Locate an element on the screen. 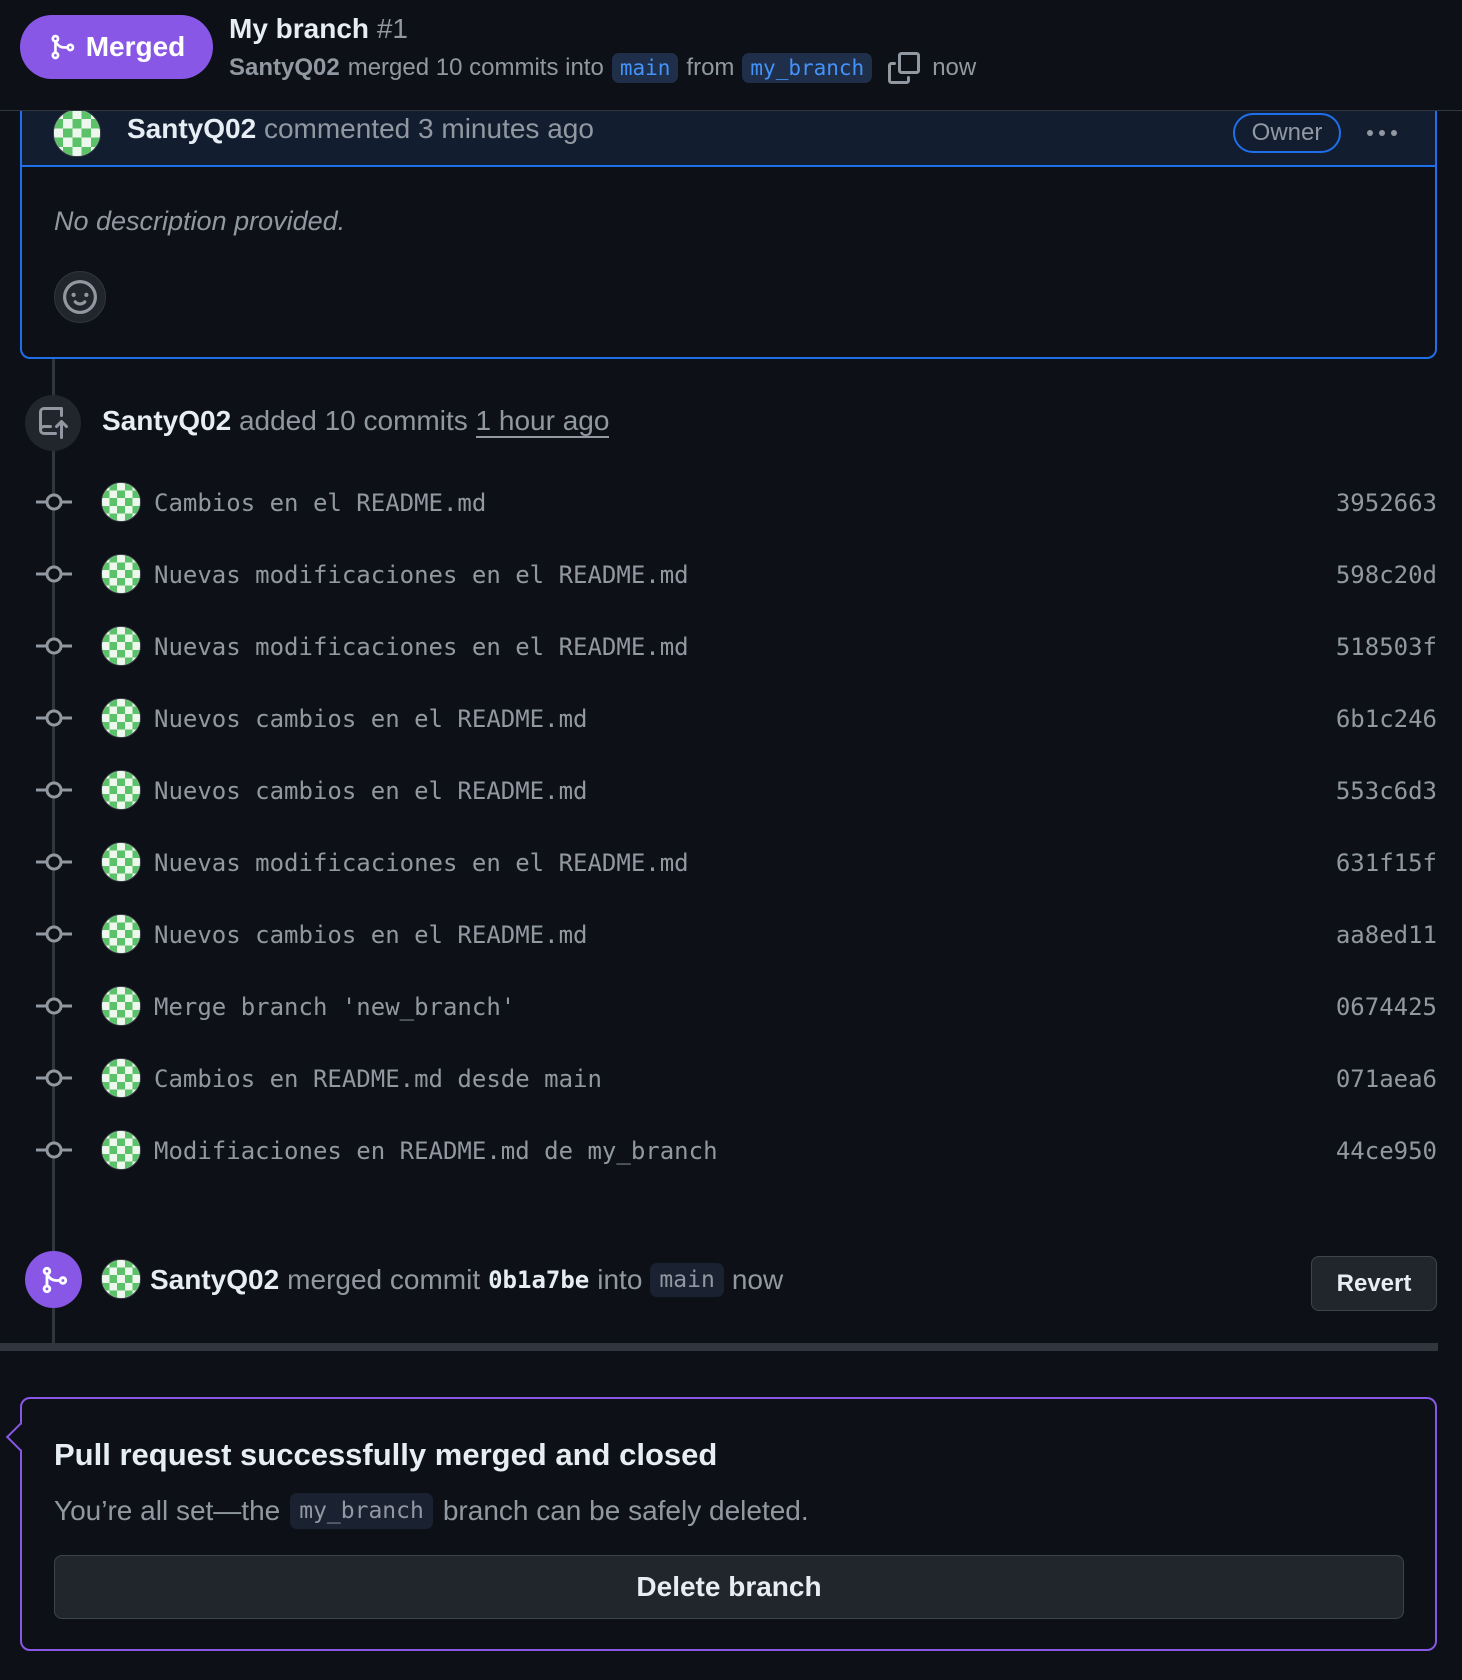 This screenshot has width=1462, height=1680. commit-message-link: Modifiaciones en README.md de my_branch is located at coordinates (436, 1151).